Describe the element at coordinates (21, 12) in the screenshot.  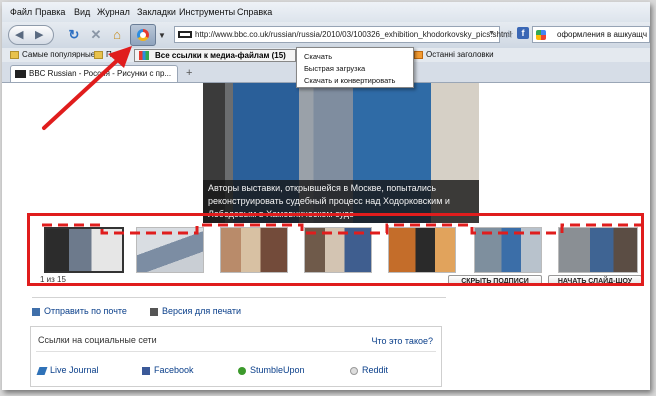
I see `menu-file: Файл` at that location.